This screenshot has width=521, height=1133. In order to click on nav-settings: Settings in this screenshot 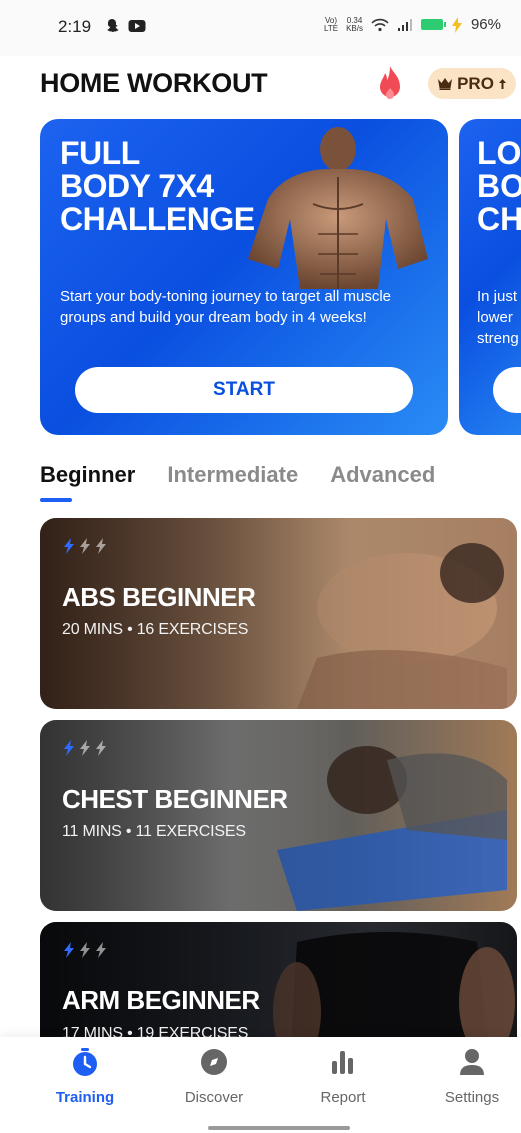, I will do `click(471, 1076)`.